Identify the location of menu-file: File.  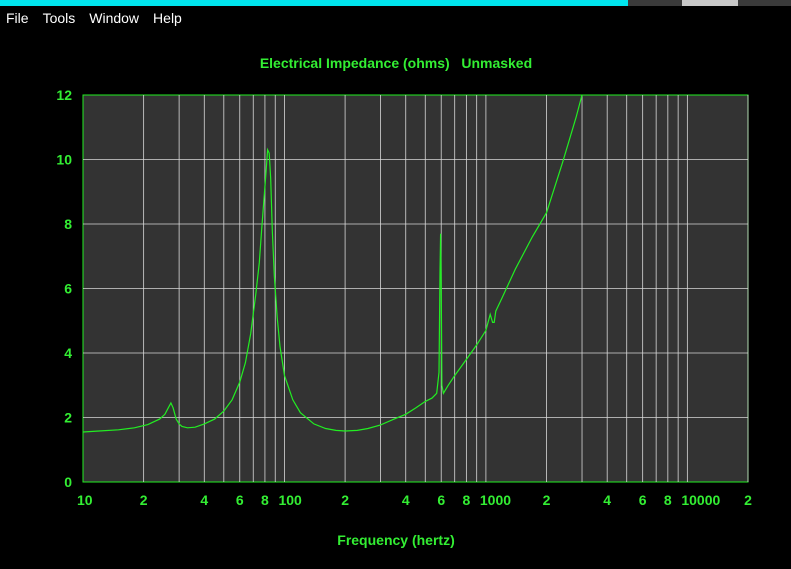
(18, 18).